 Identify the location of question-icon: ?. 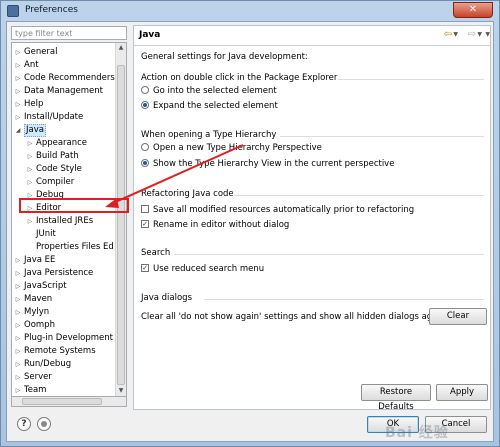
(24, 424).